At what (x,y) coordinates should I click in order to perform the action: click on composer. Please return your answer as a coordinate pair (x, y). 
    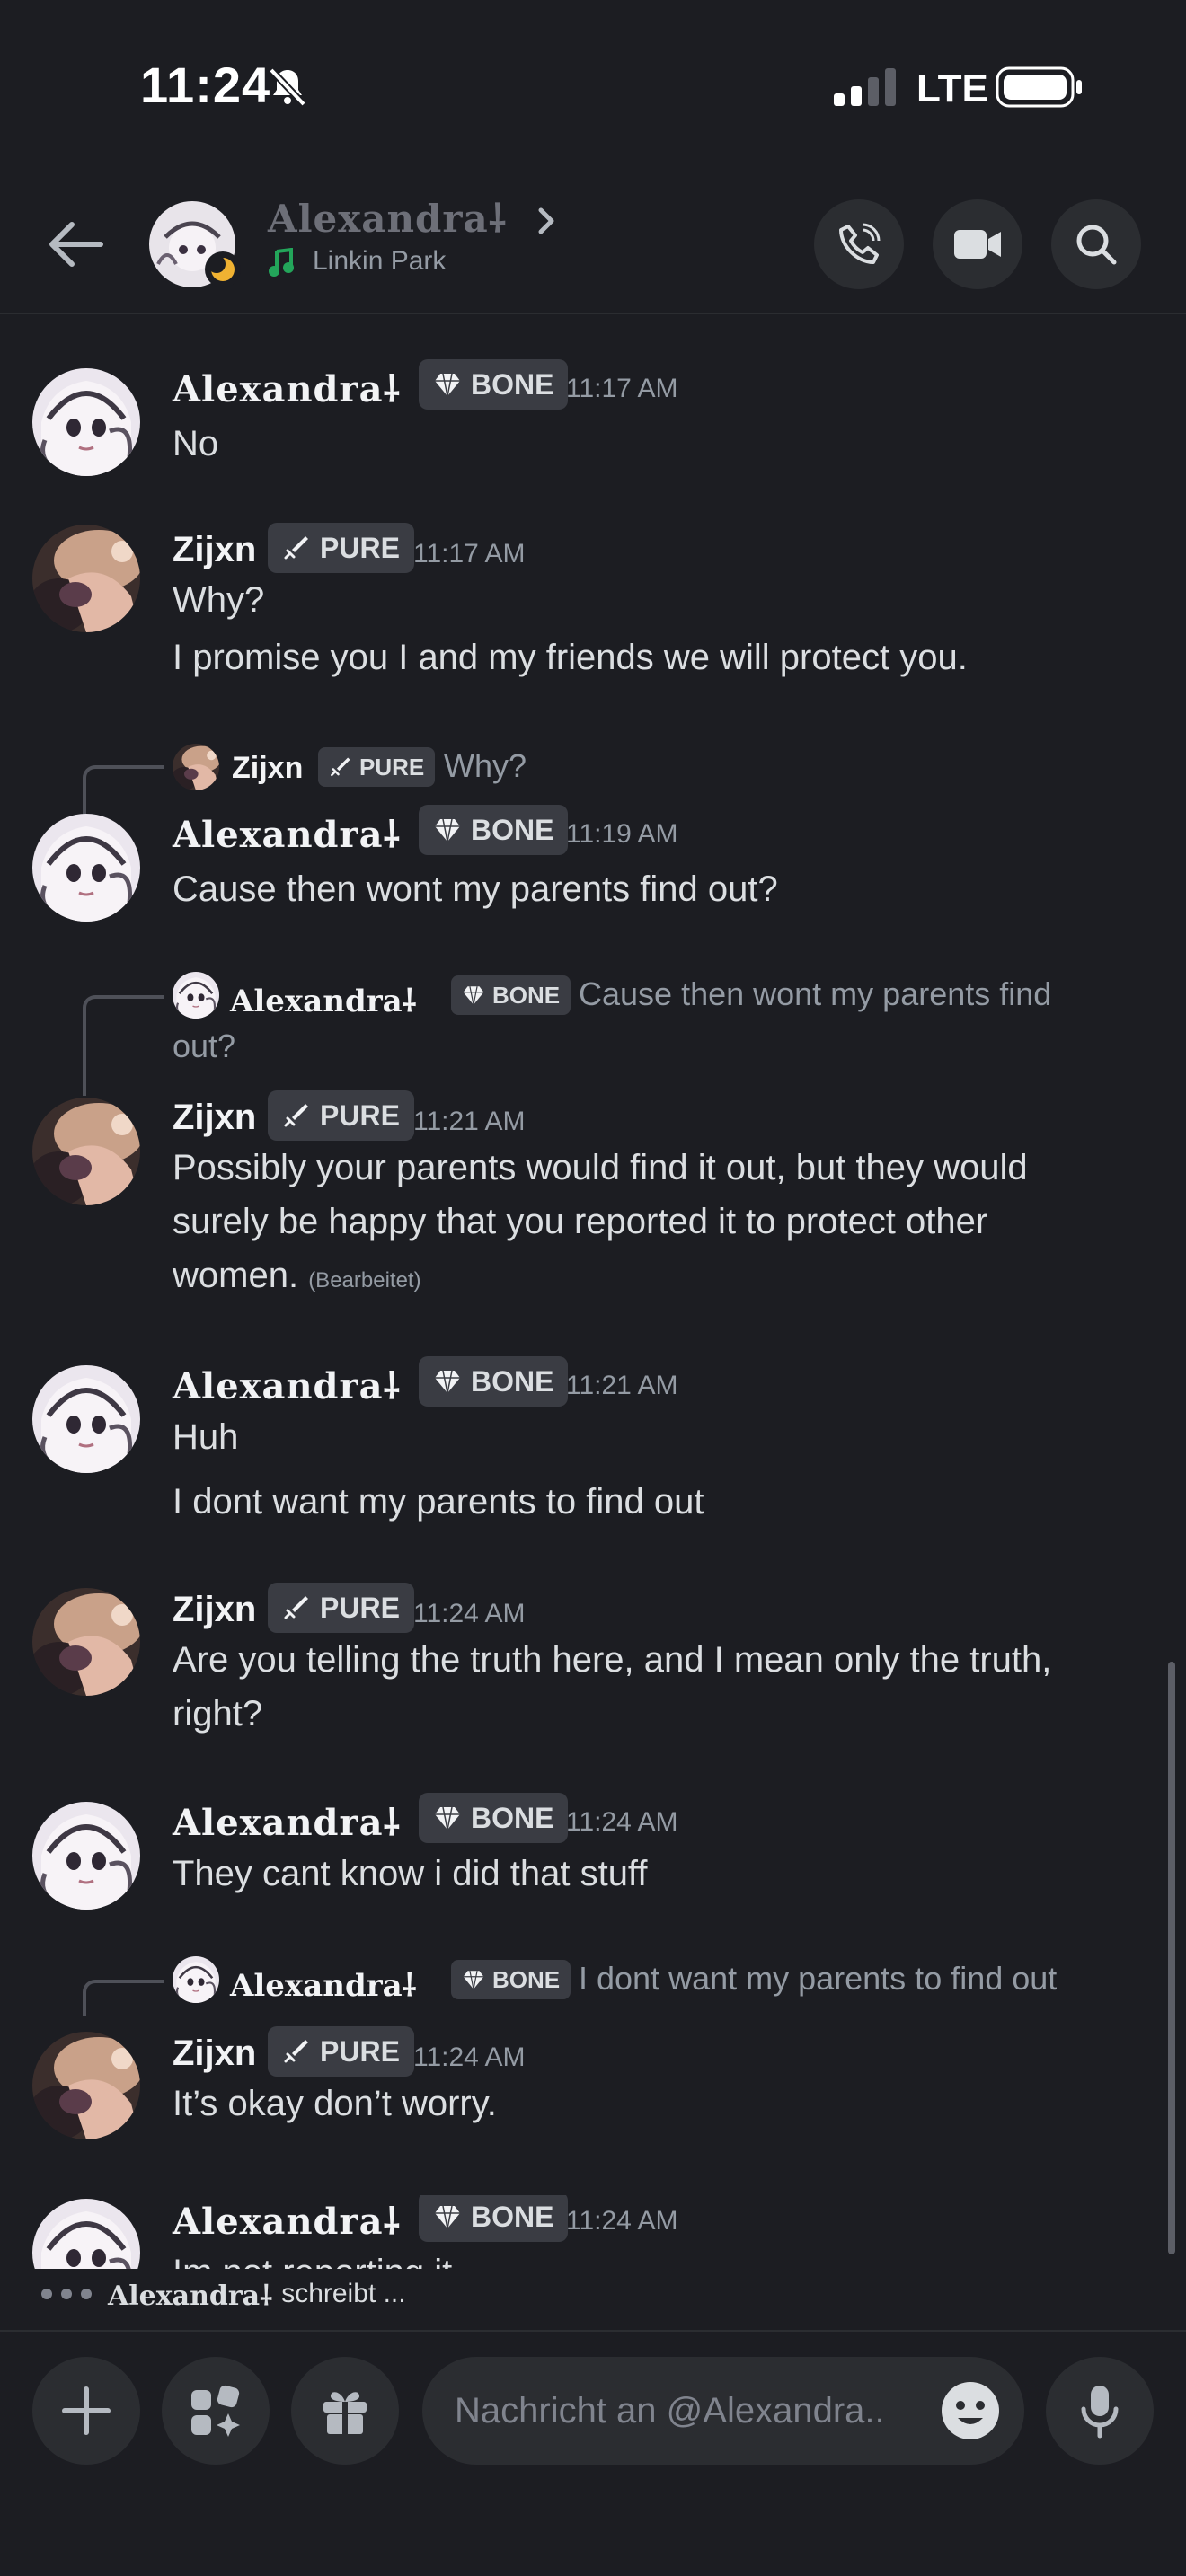
    Looking at the image, I should click on (593, 2453).